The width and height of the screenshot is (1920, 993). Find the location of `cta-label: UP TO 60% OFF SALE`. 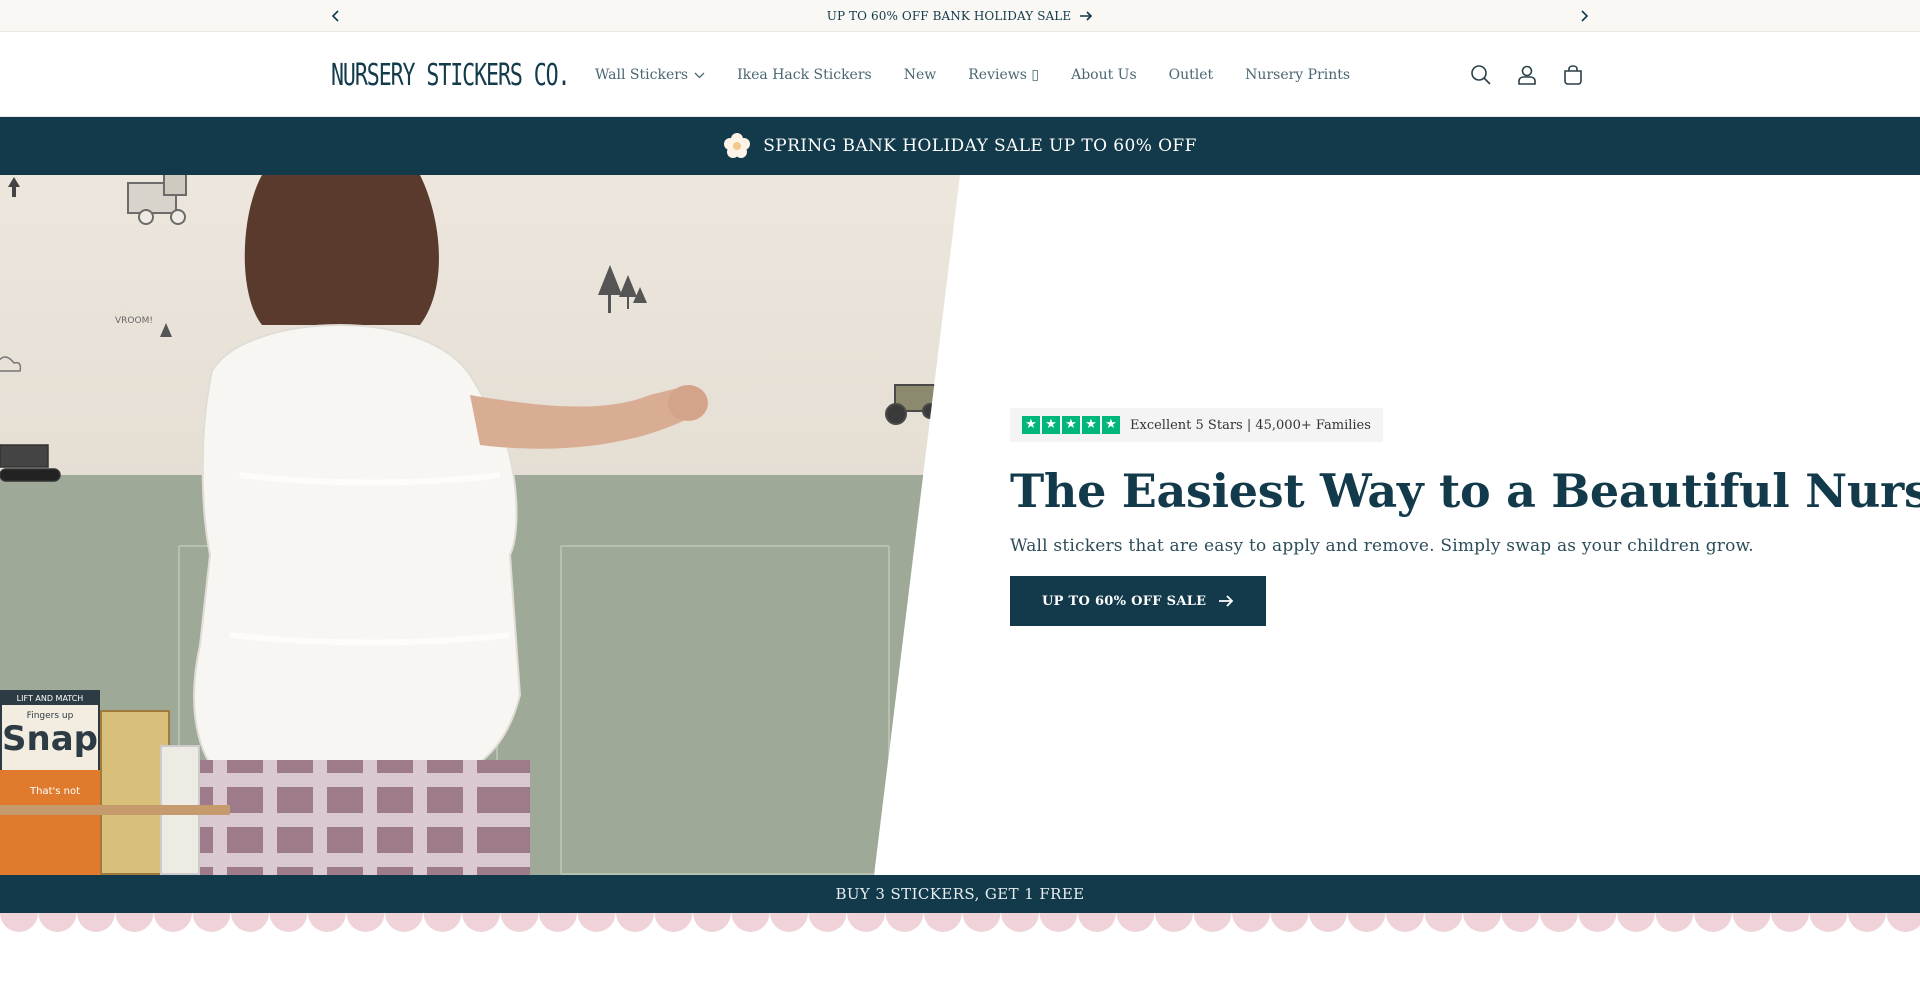

cta-label: UP TO 60% OFF SALE is located at coordinates (1124, 601).